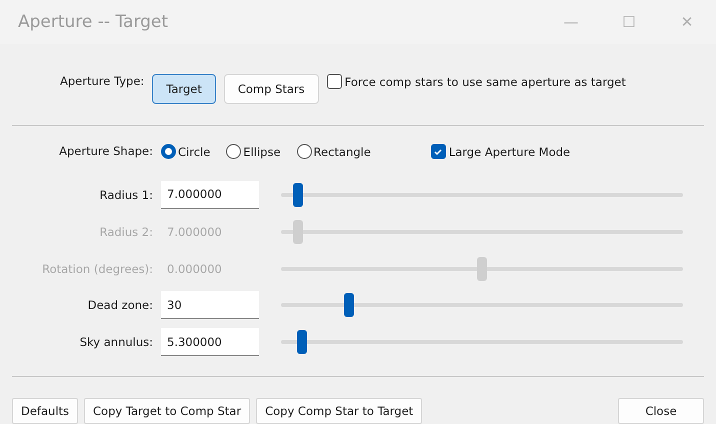 The image size is (716, 424). What do you see at coordinates (509, 151) in the screenshot?
I see `checkbox-label: Large Aperture Mode` at bounding box center [509, 151].